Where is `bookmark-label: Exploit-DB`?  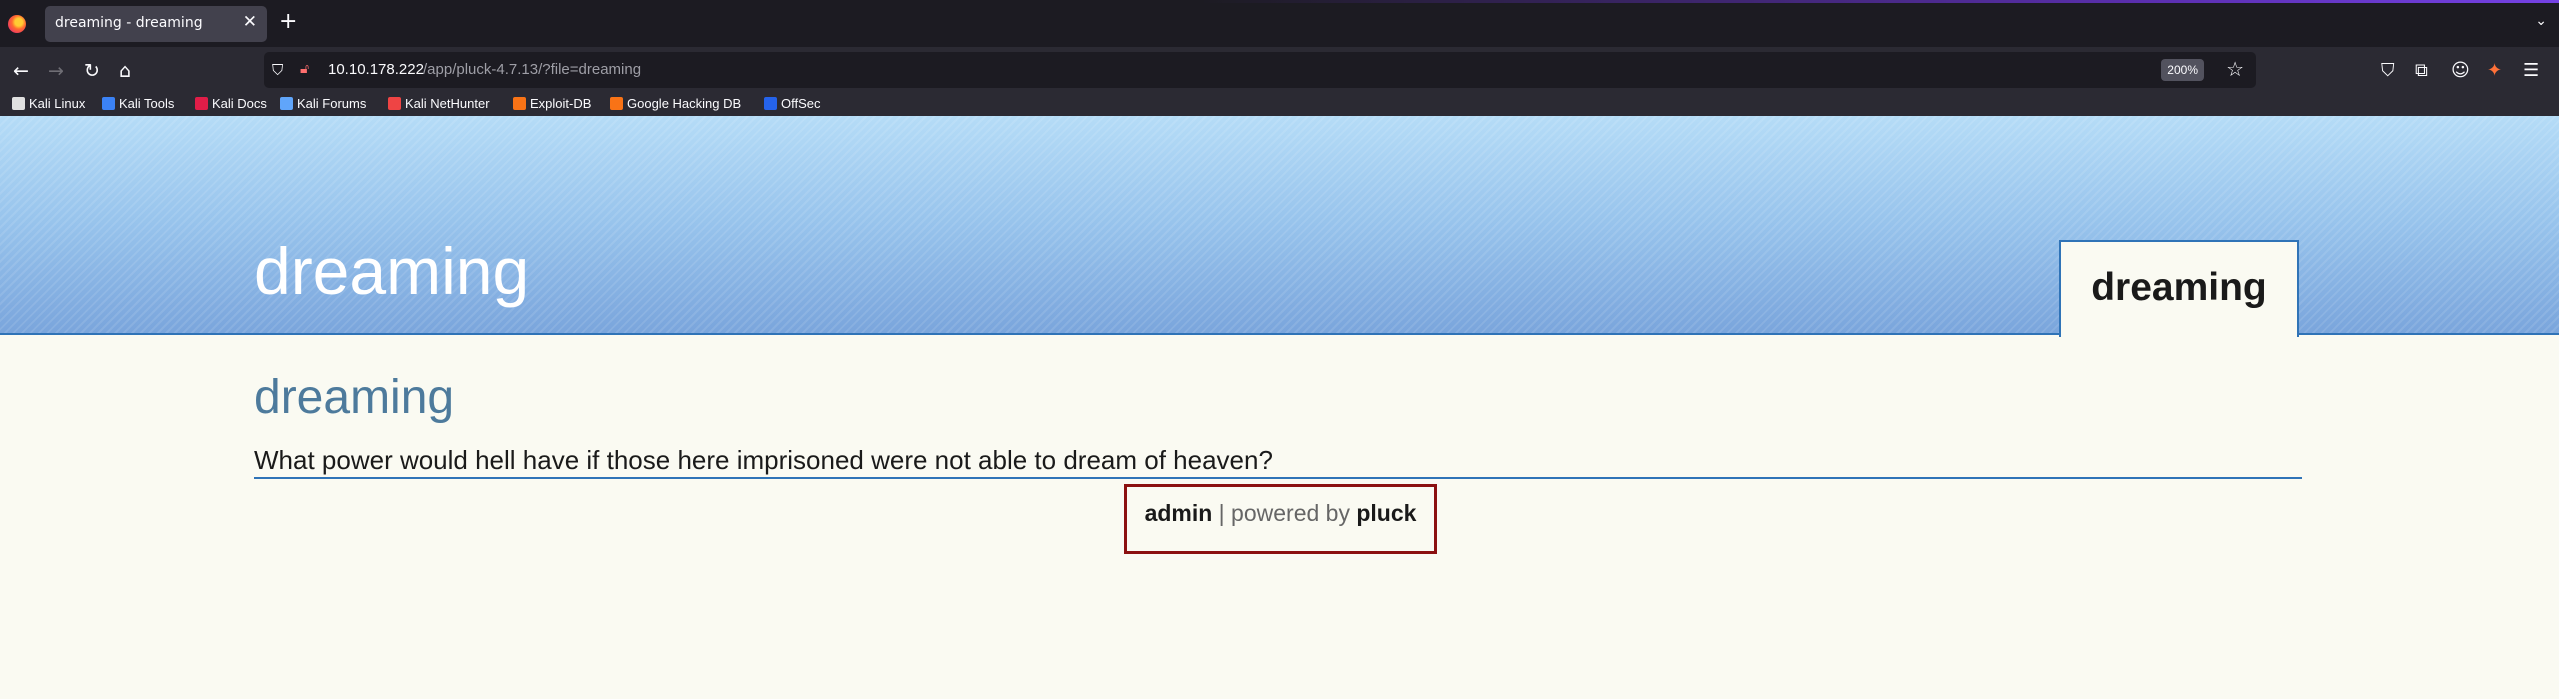 bookmark-label: Exploit-DB is located at coordinates (561, 103).